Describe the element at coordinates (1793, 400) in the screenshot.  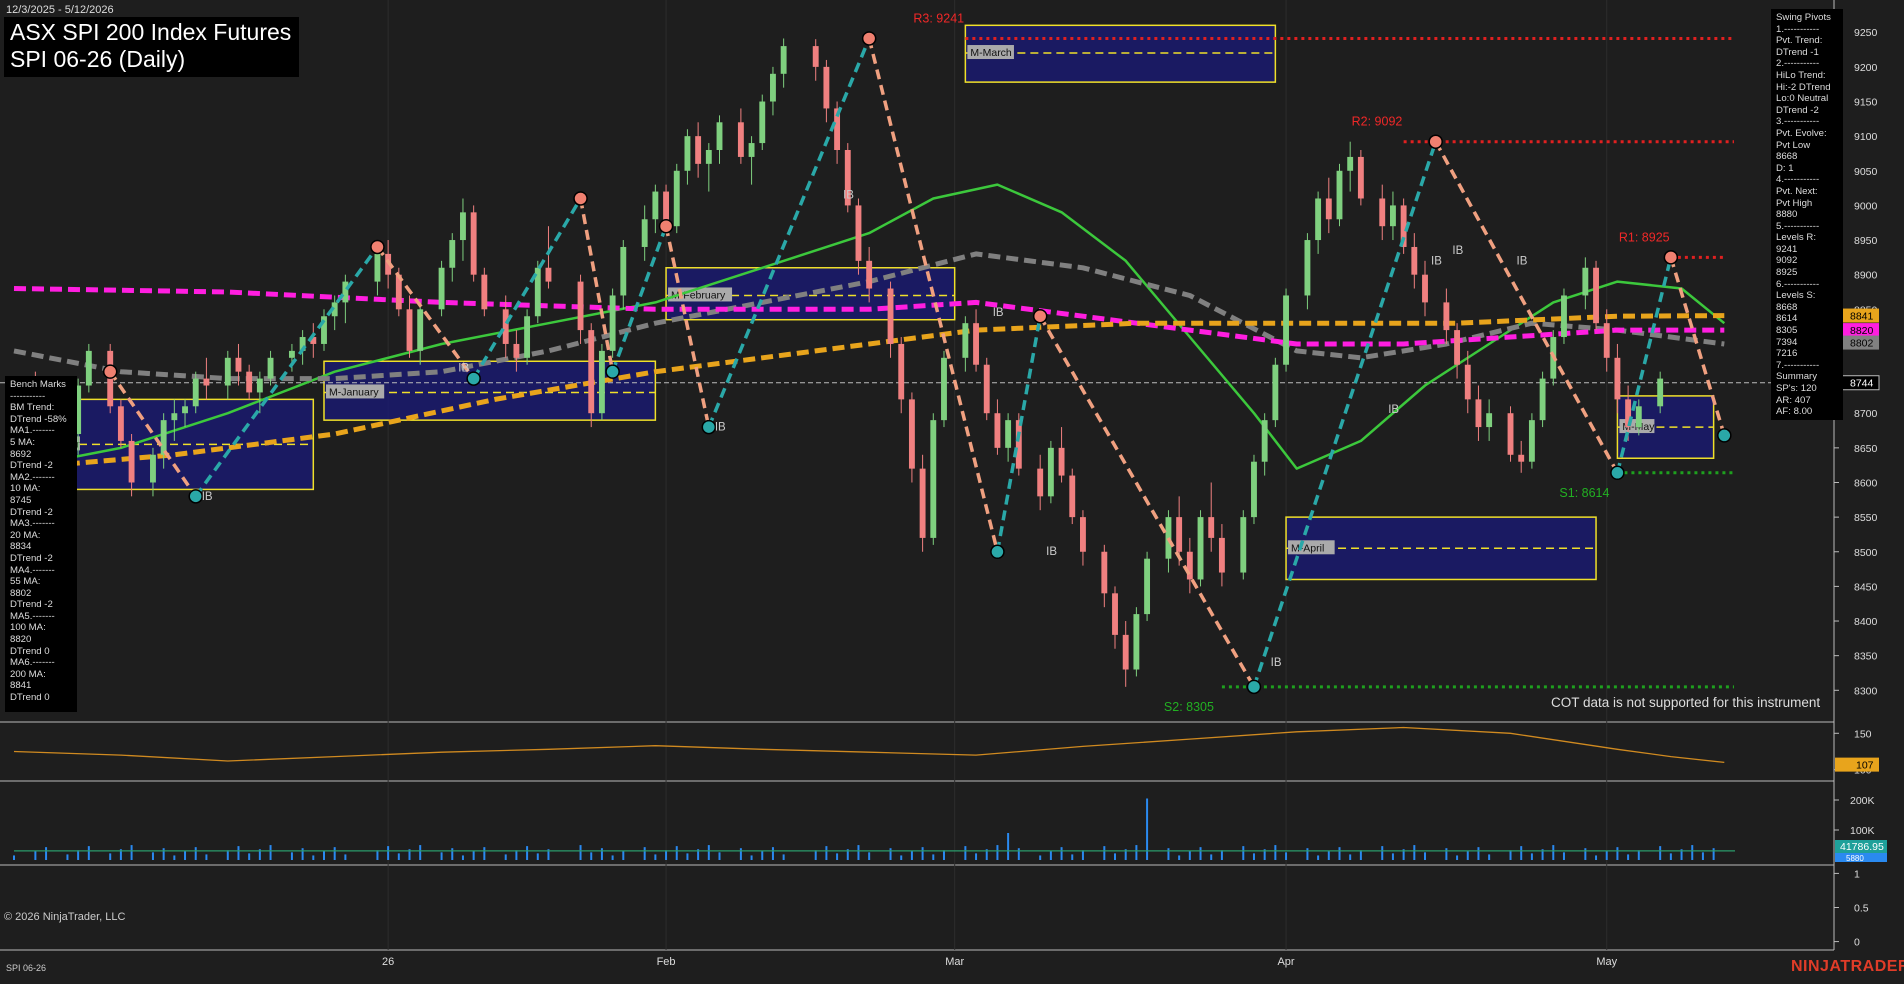
I see `pivot-line: AR: 407` at that location.